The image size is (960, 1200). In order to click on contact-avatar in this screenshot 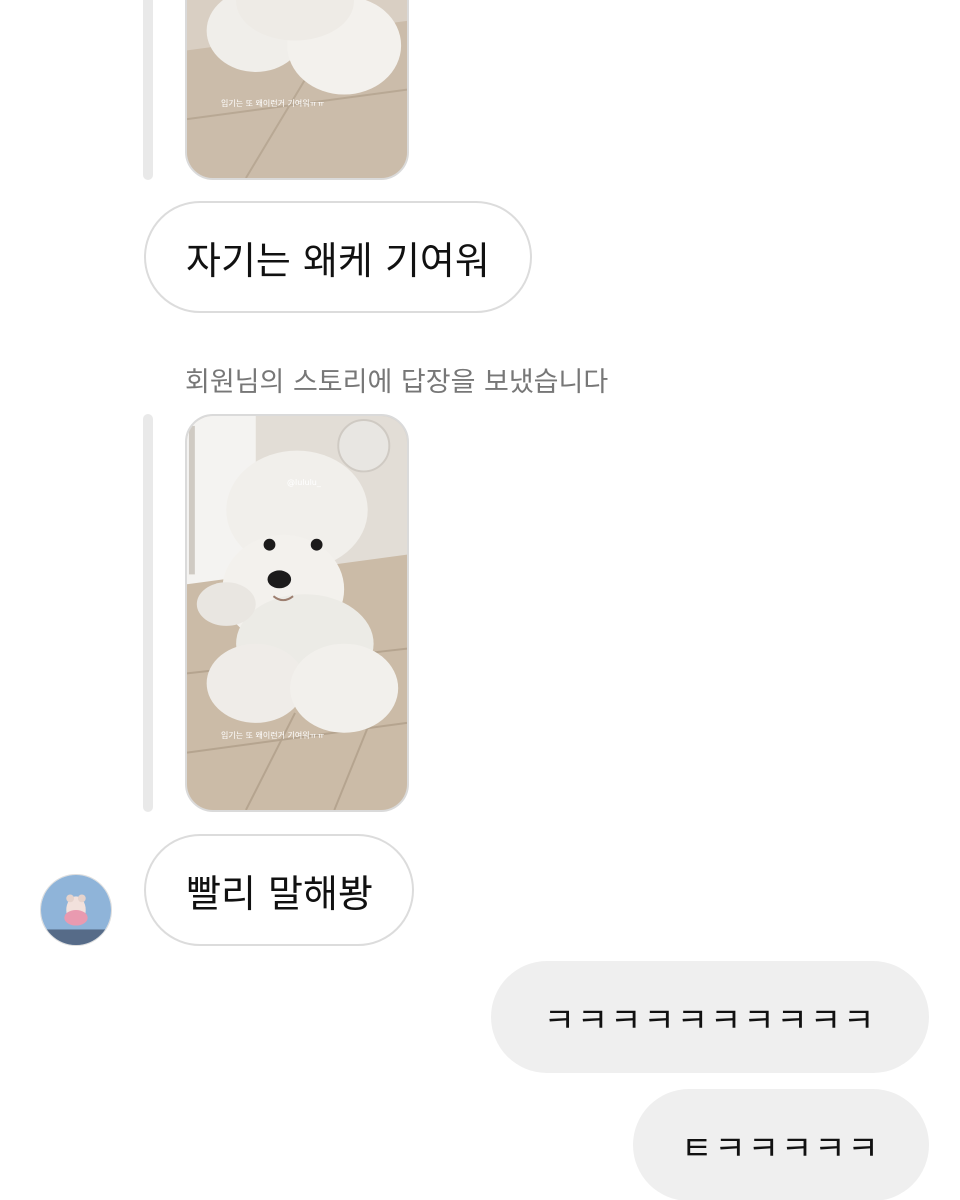, I will do `click(76, 910)`.